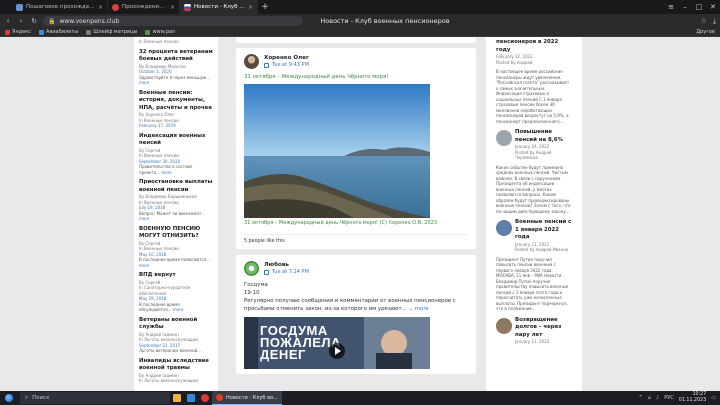 The height and width of the screenshot is (405, 720). Describe the element at coordinates (543, 136) in the screenshot. I see `post-title: Повышение пенсий на 8,6%` at that location.